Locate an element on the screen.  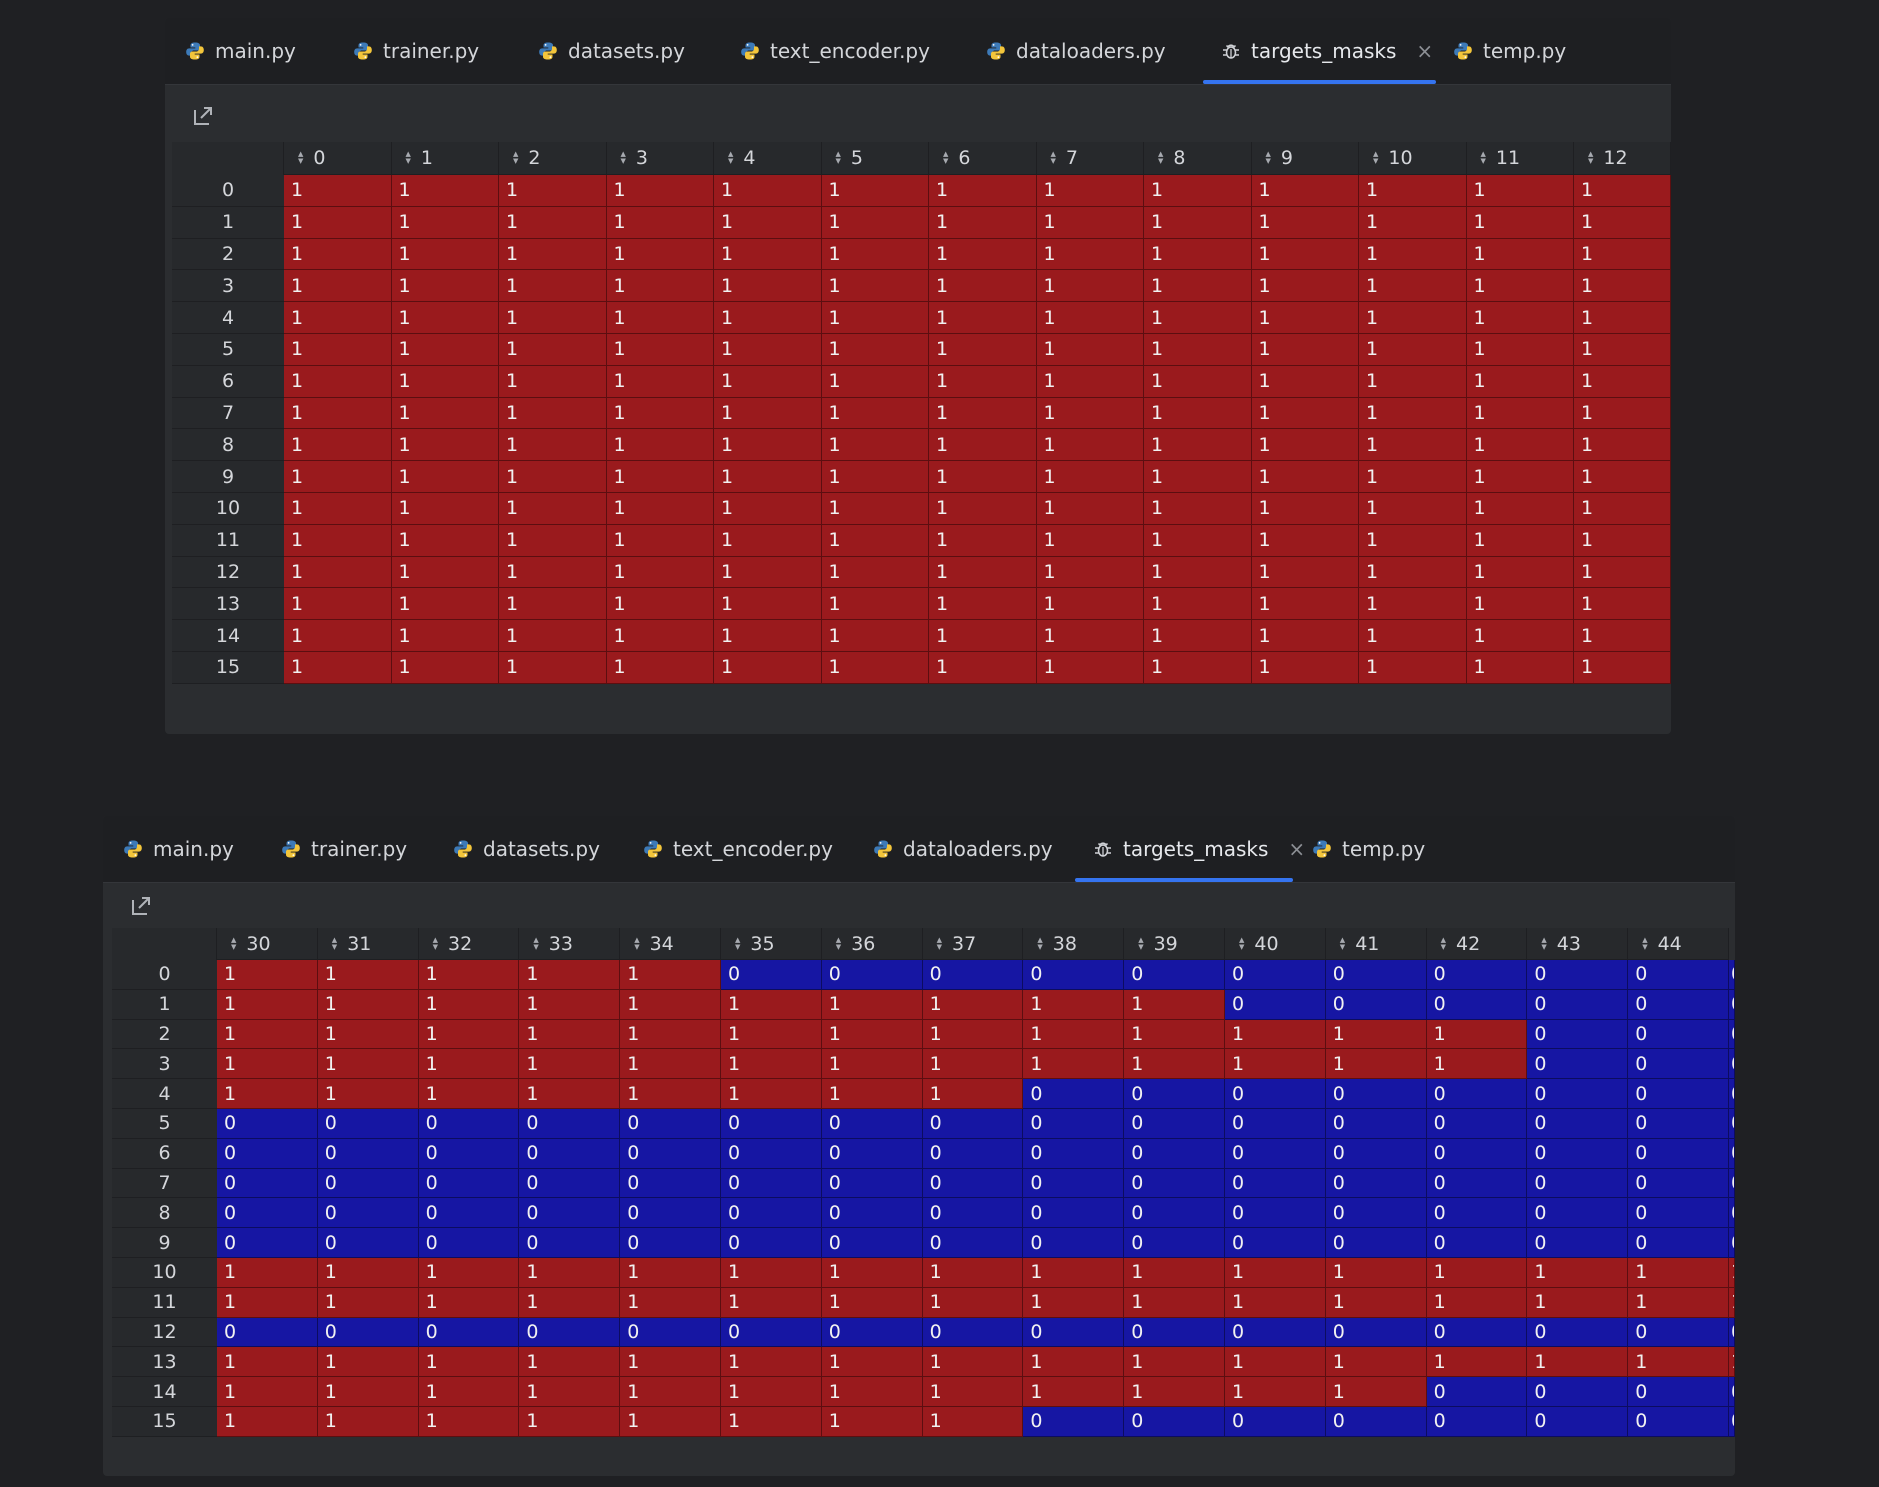
column-header: ▲ ▼ 0 is located at coordinates (338, 158).